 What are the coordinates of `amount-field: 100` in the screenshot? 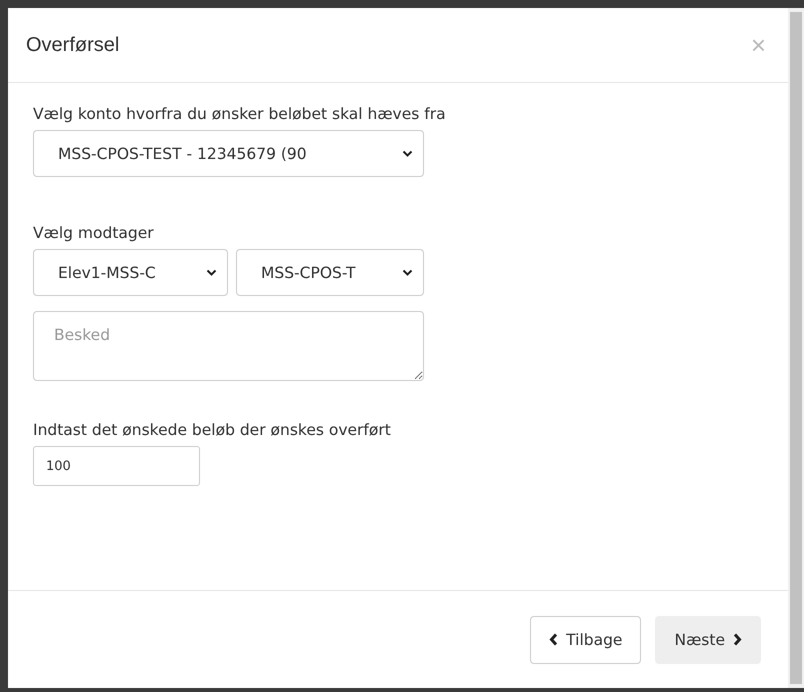 It's located at (116, 466).